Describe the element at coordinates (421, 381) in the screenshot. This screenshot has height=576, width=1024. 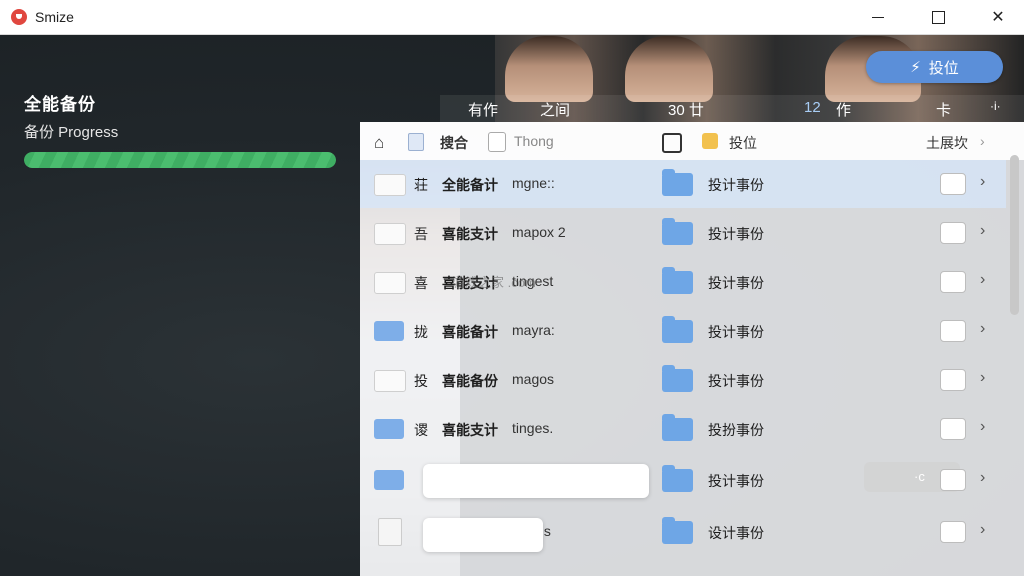
I see `row-tag: 投` at that location.